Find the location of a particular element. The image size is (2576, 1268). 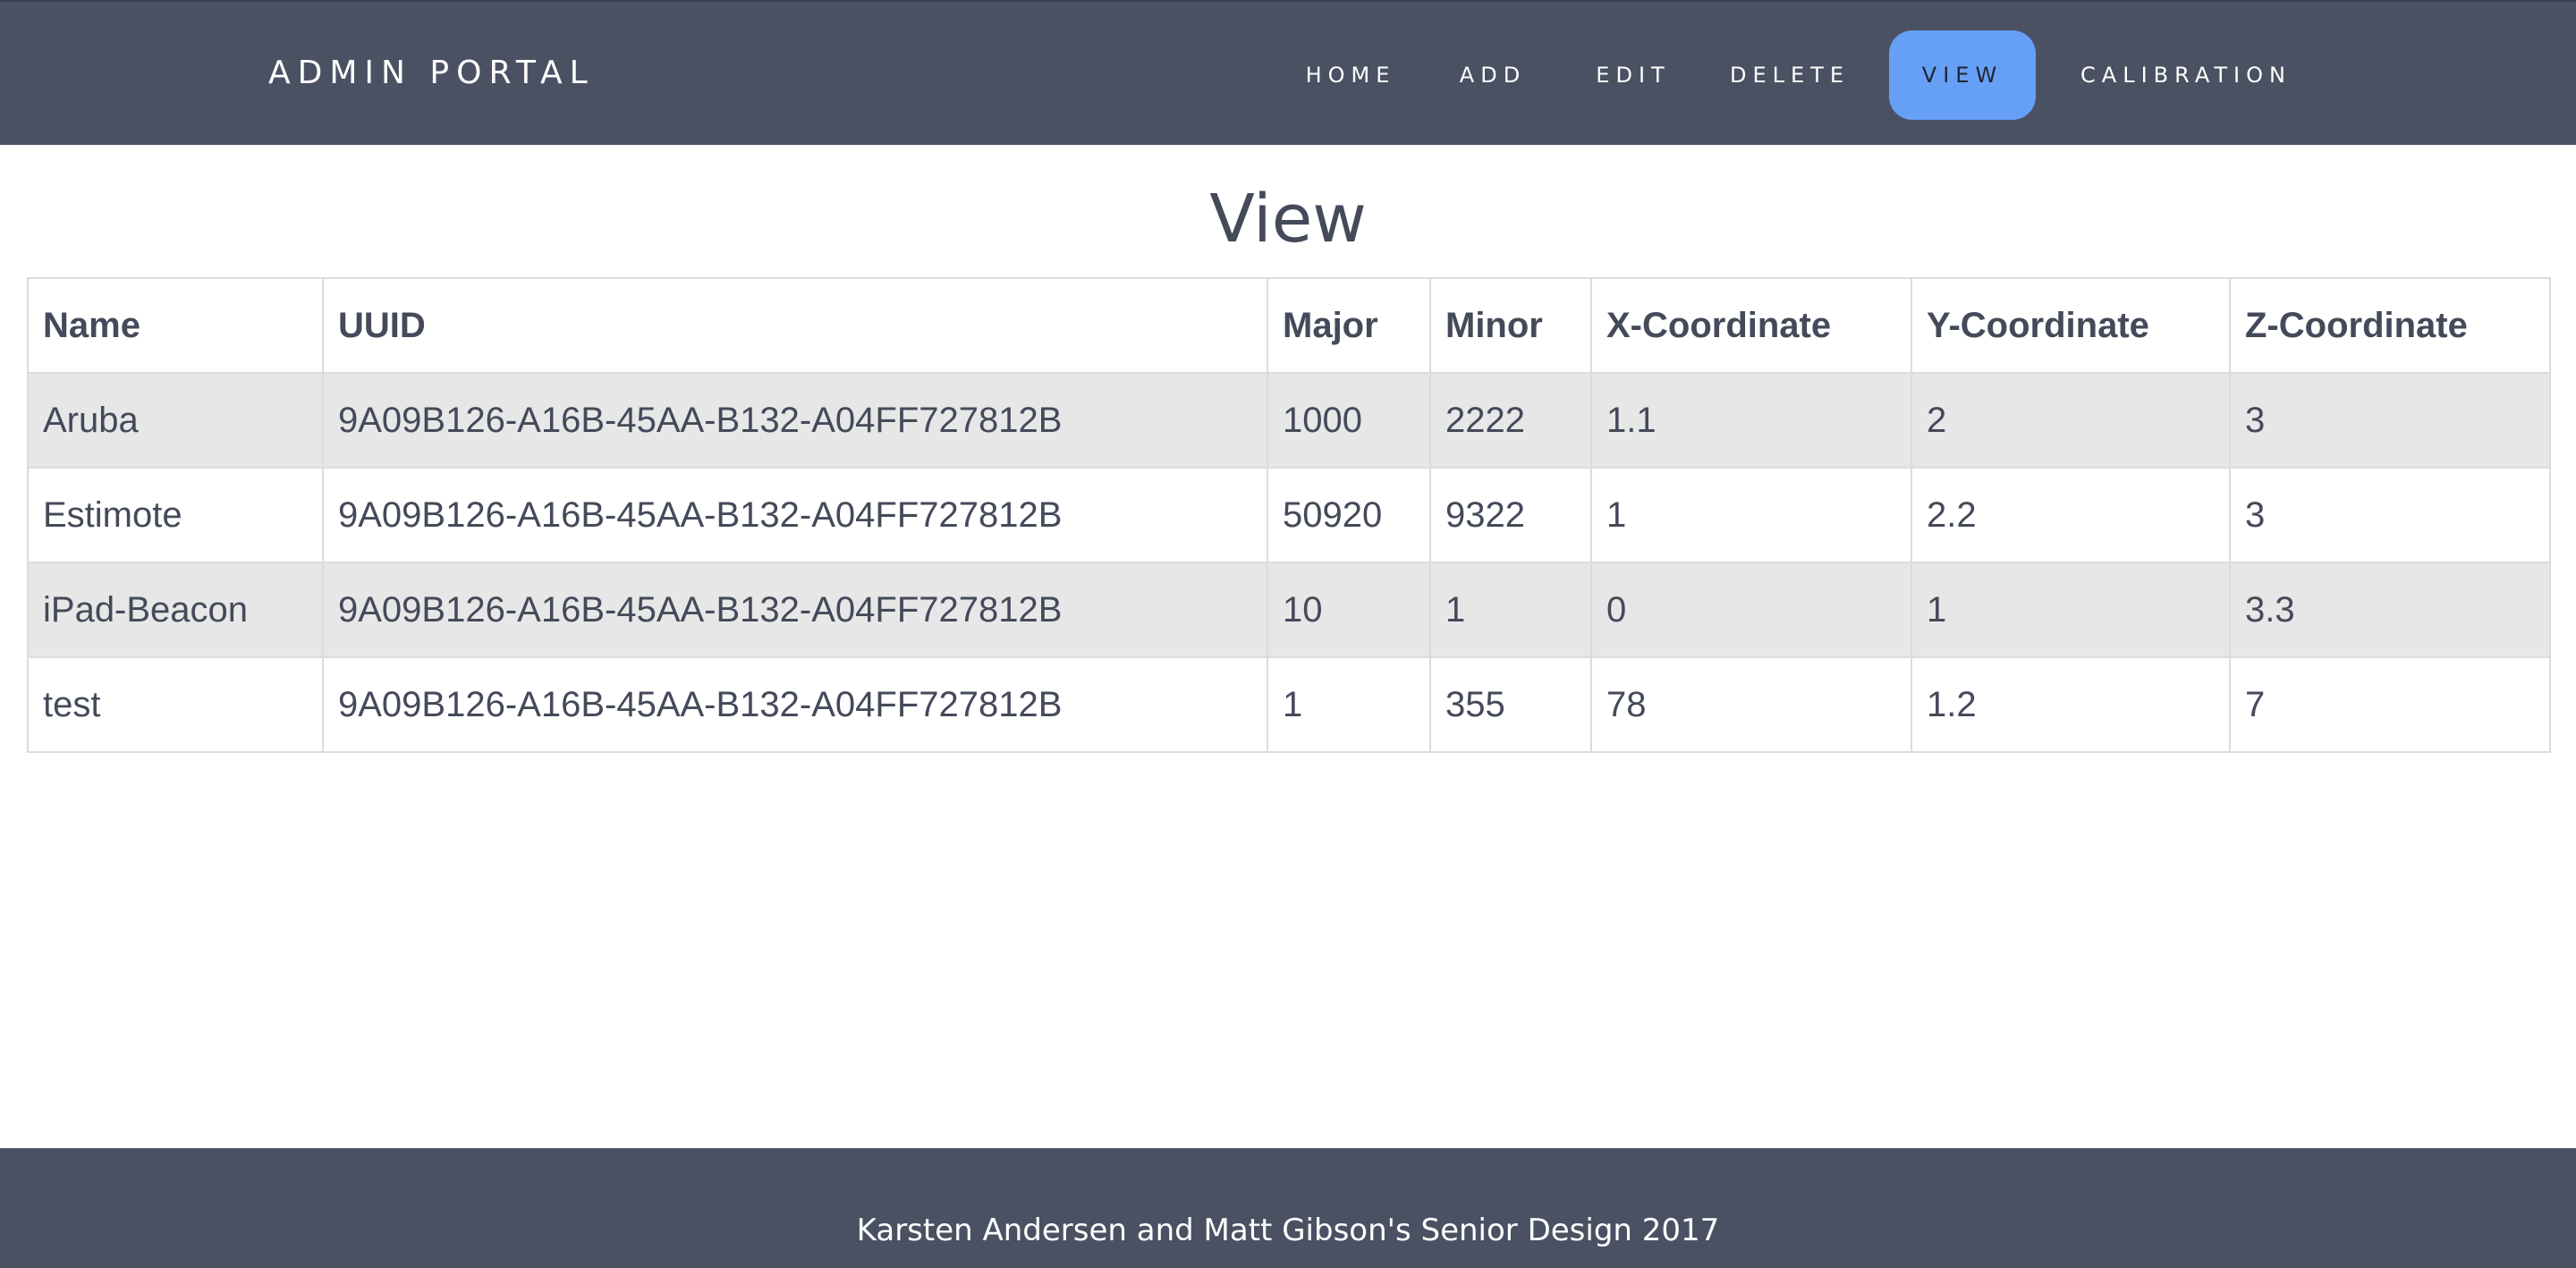

column-header-z-coordinate: Z-Coordinate is located at coordinates (2390, 325).